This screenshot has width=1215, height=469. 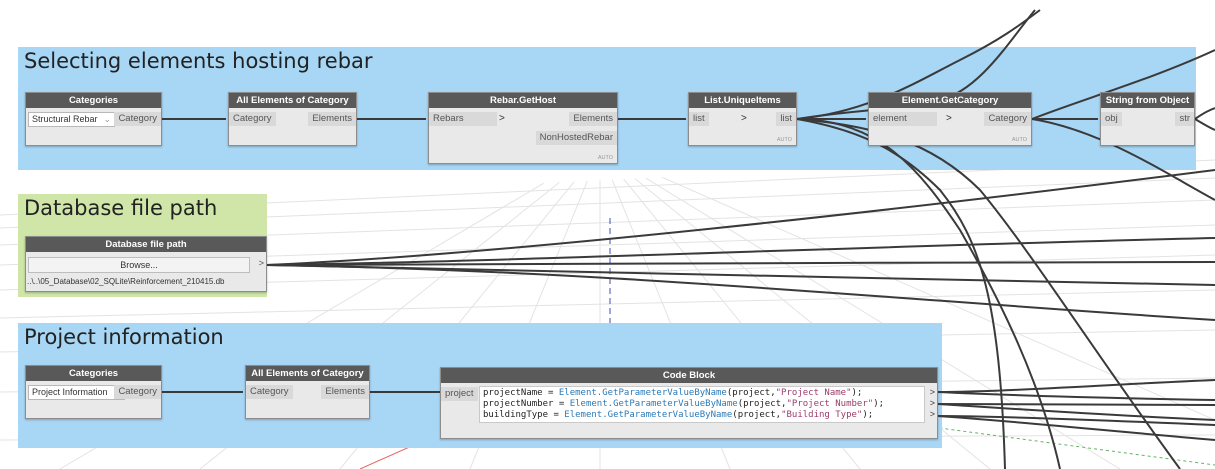 What do you see at coordinates (124, 337) in the screenshot?
I see `group-title: Project information` at bounding box center [124, 337].